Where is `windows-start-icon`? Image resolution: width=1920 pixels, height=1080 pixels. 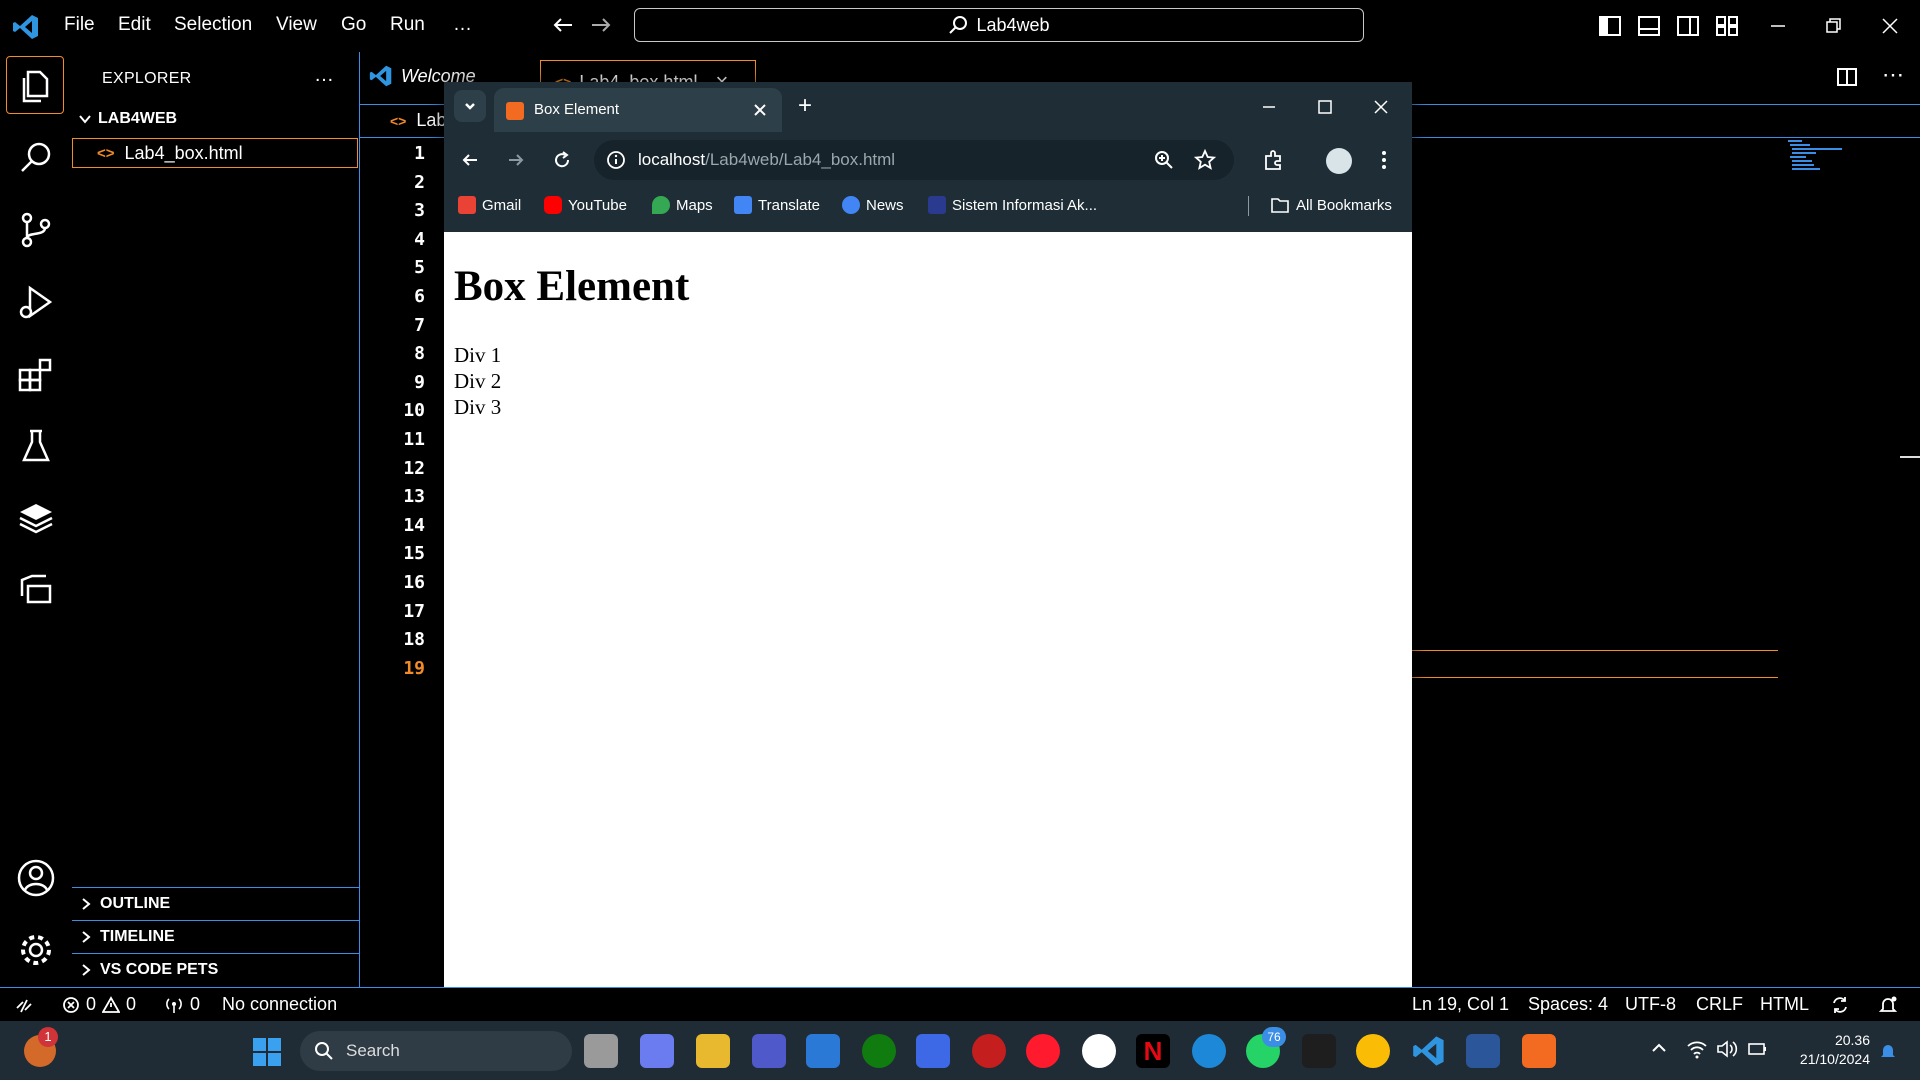
windows-start-icon is located at coordinates (267, 1052).